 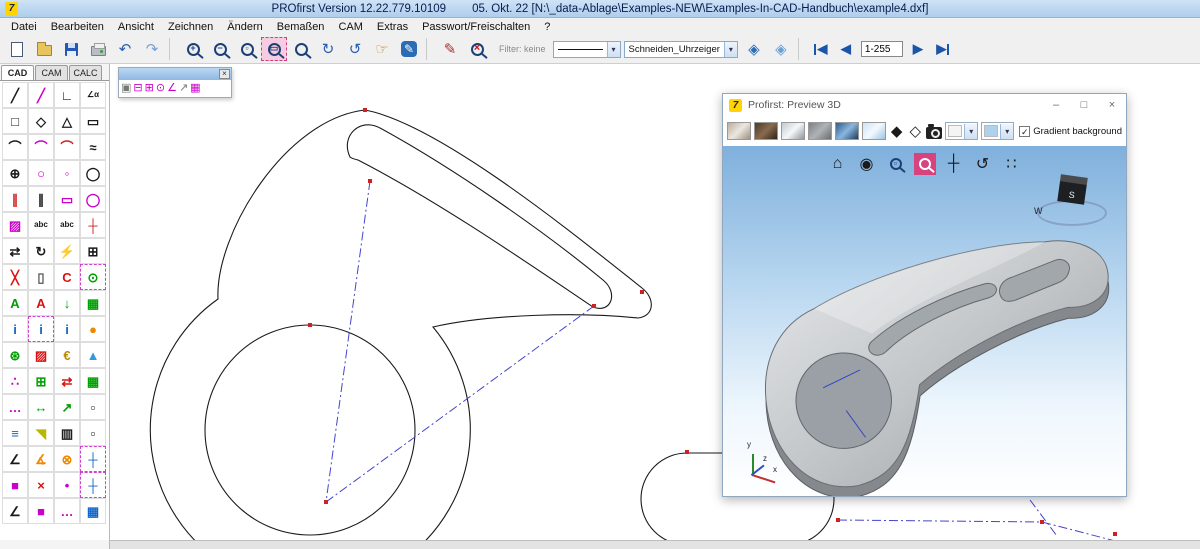 I want to click on tool-hatch: ▨, so click(x=15, y=225).